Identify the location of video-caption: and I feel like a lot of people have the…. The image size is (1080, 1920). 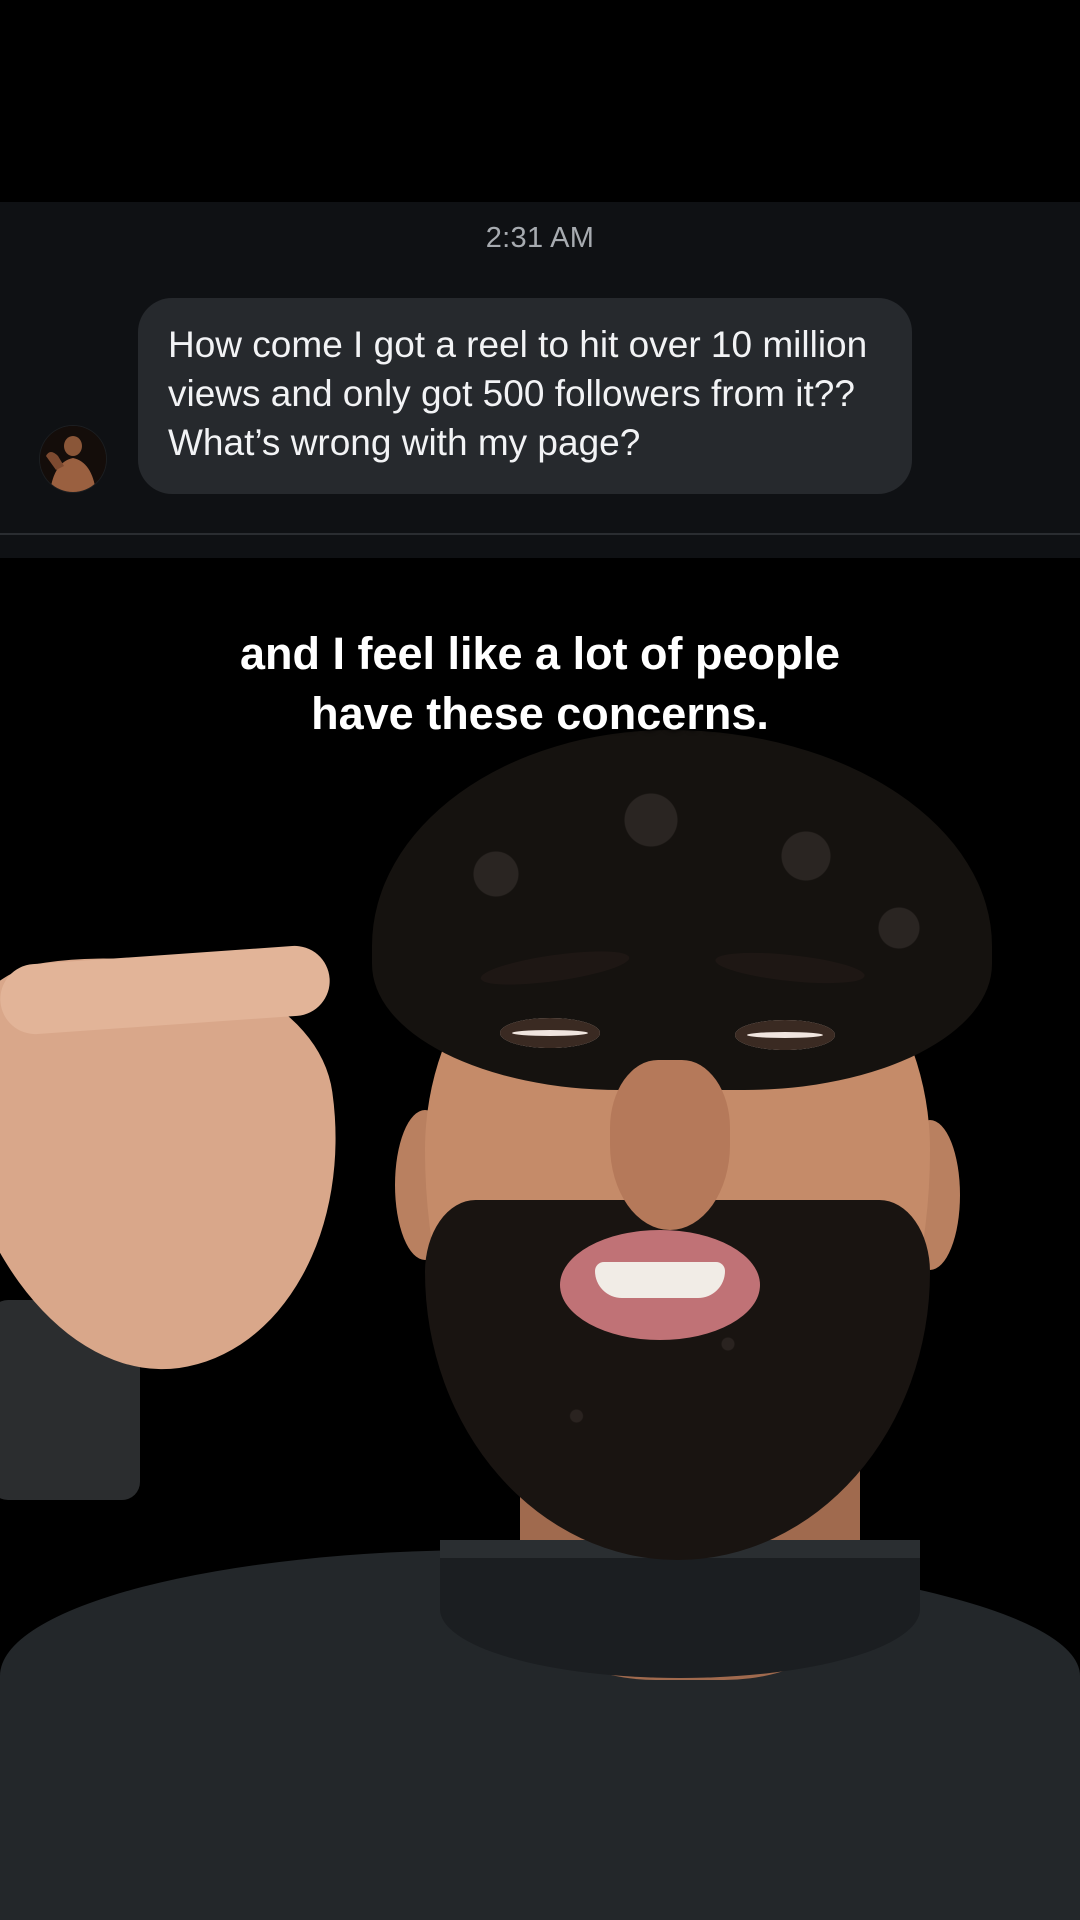
(540, 684).